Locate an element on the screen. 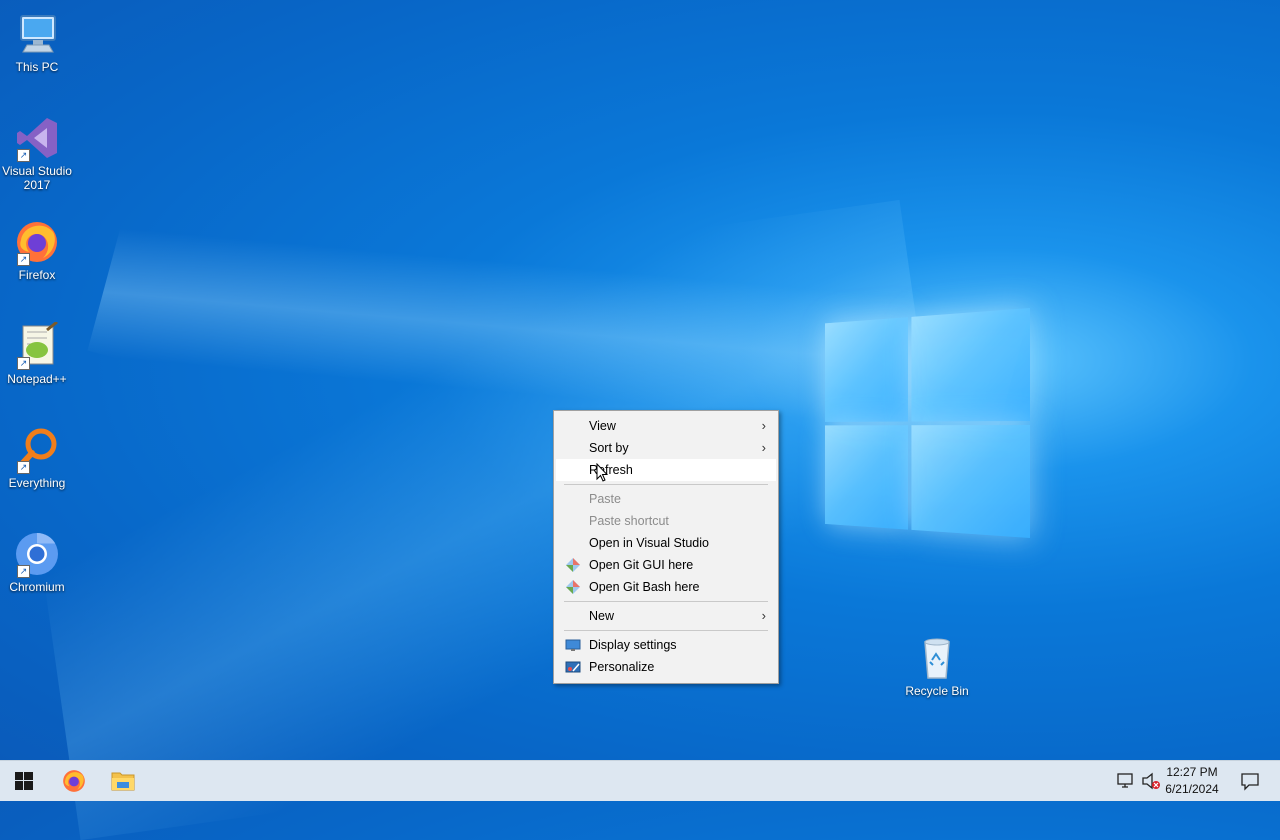  taskbar-firefox-button is located at coordinates (74, 781).